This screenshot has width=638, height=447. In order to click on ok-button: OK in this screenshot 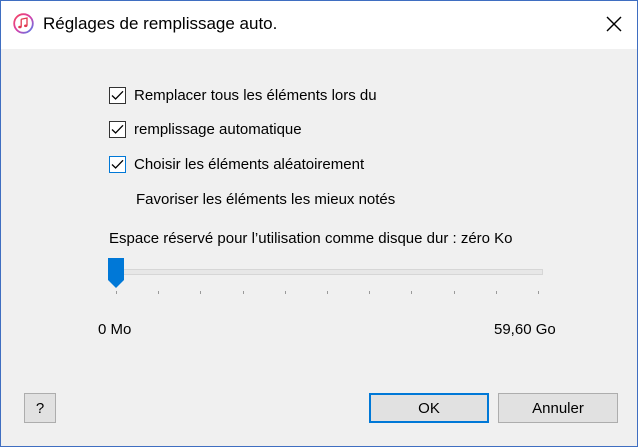, I will do `click(429, 408)`.